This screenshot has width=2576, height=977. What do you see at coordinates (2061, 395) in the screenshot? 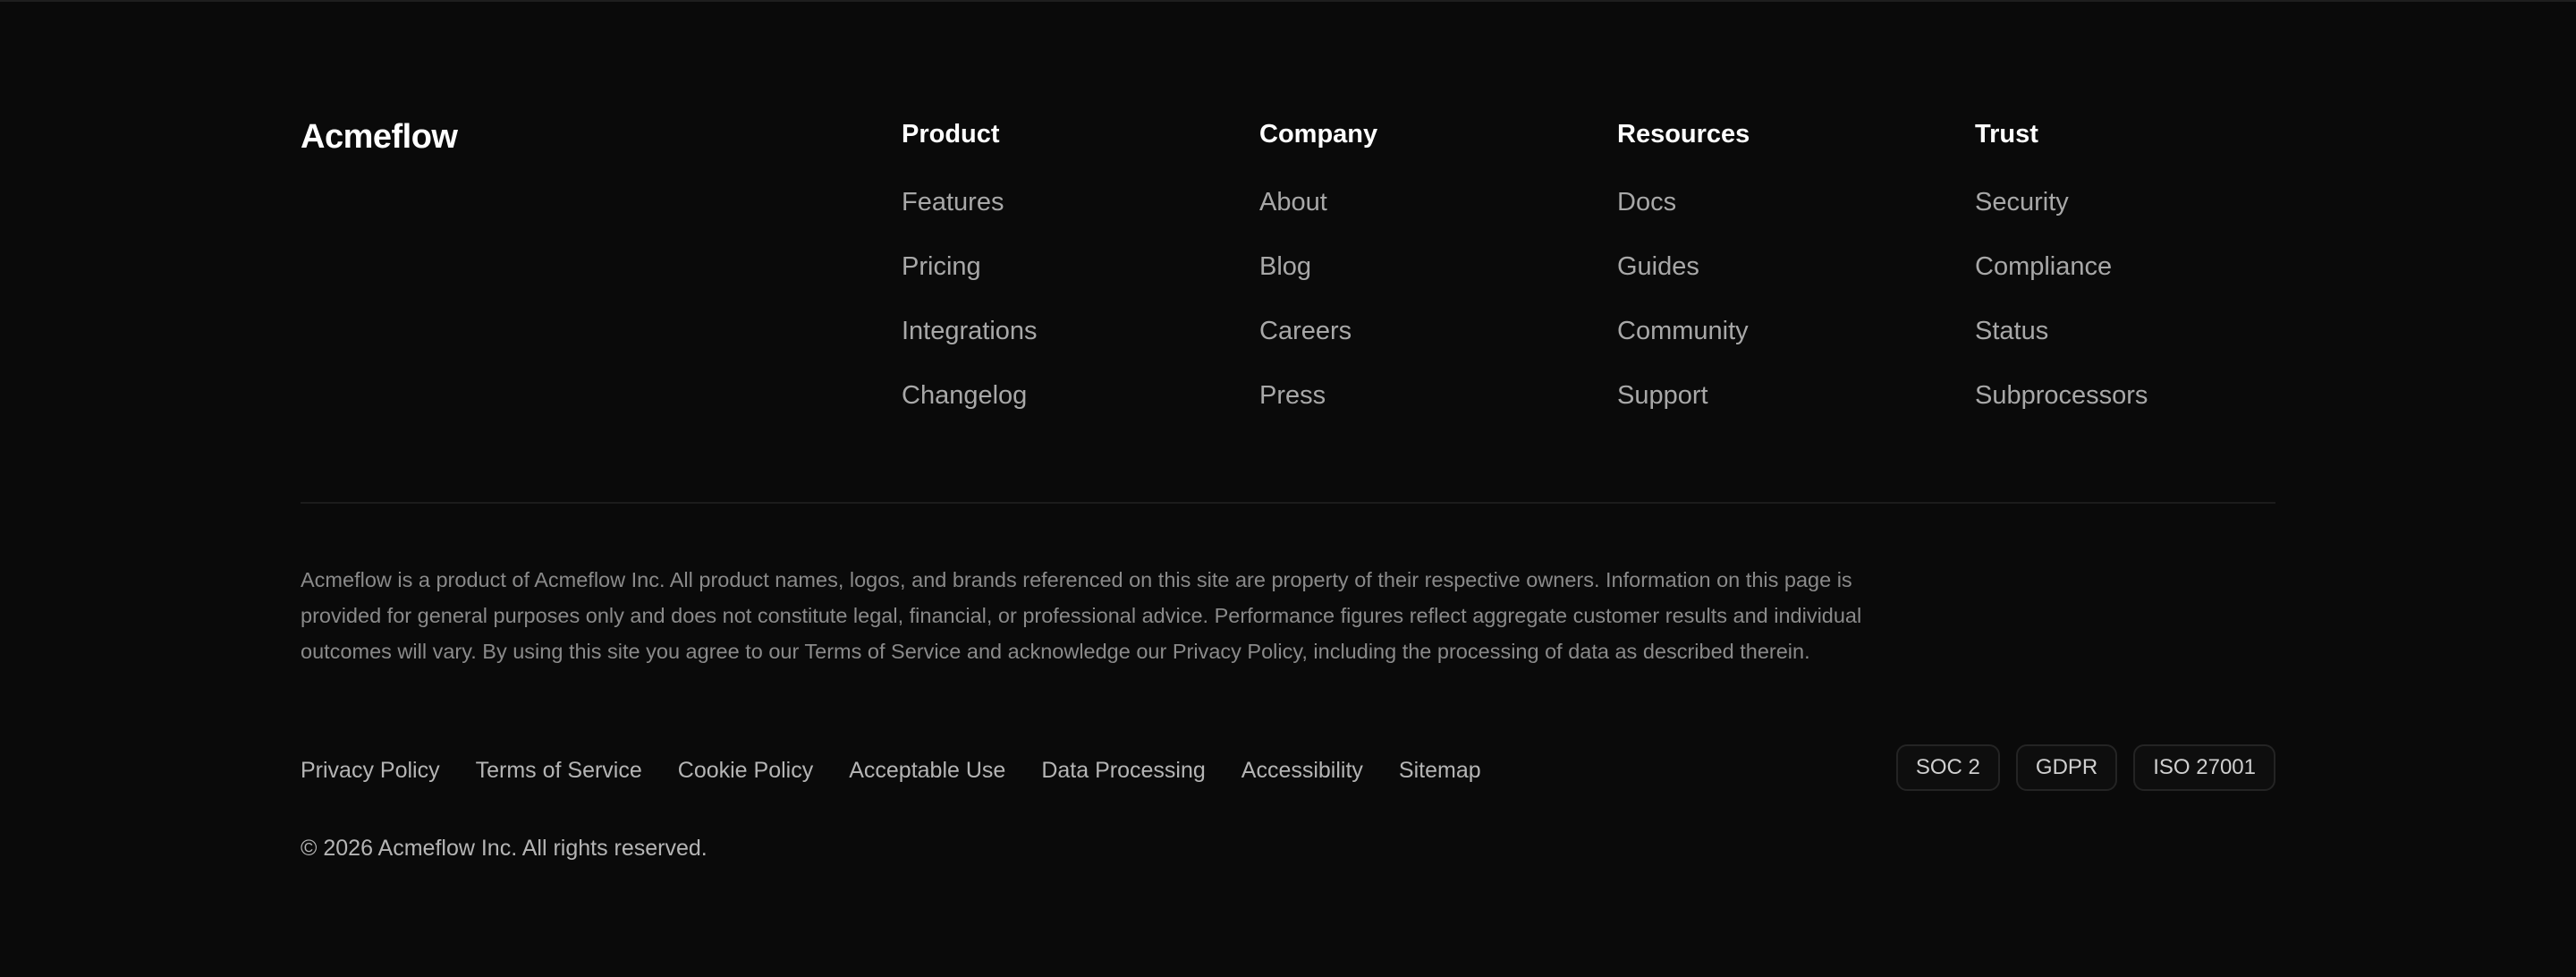
I see `footer-link-subprocessors: Subprocessors` at bounding box center [2061, 395].